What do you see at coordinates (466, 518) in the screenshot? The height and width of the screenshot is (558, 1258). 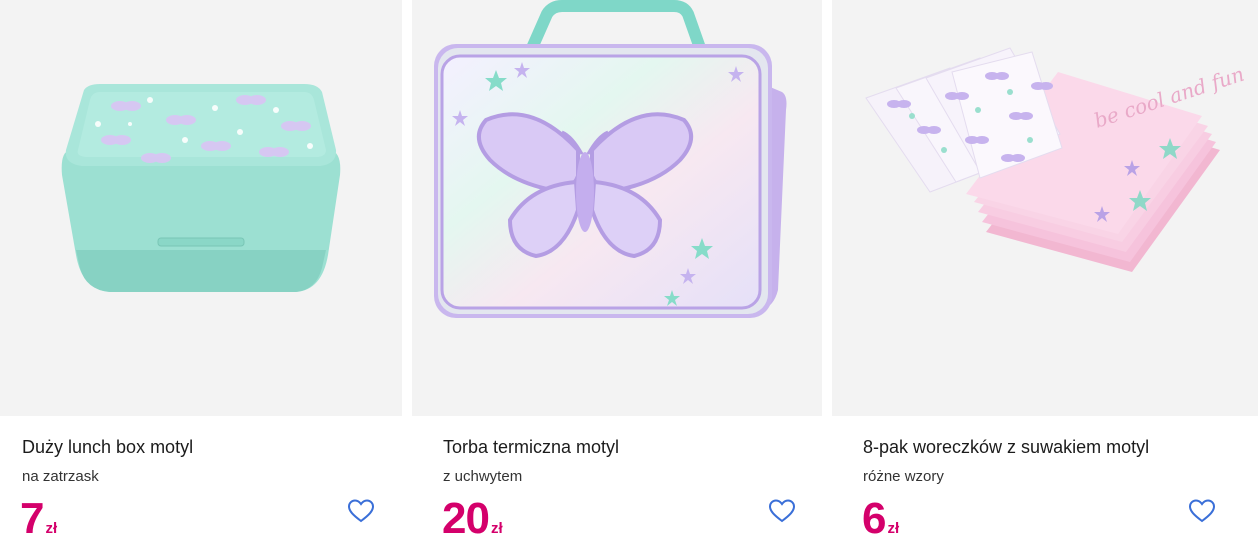 I see `price-amount: 20` at bounding box center [466, 518].